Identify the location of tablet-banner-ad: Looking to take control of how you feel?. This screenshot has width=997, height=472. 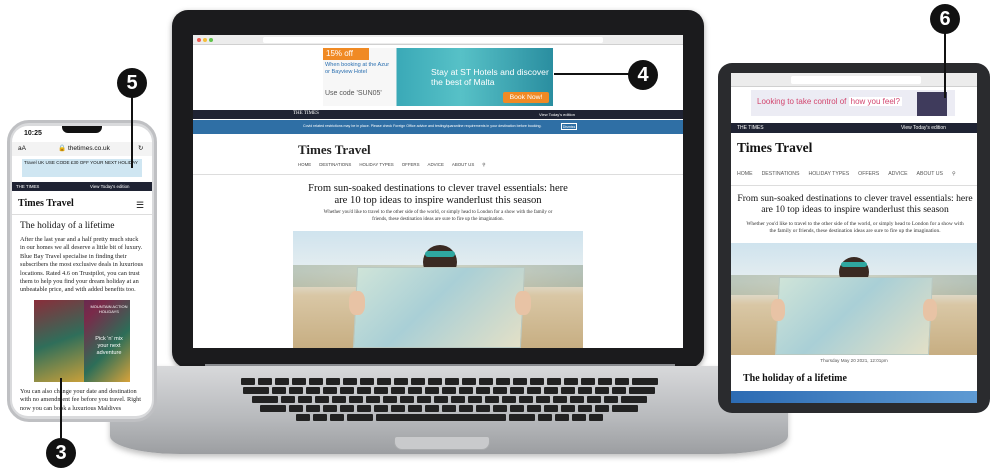
(853, 103).